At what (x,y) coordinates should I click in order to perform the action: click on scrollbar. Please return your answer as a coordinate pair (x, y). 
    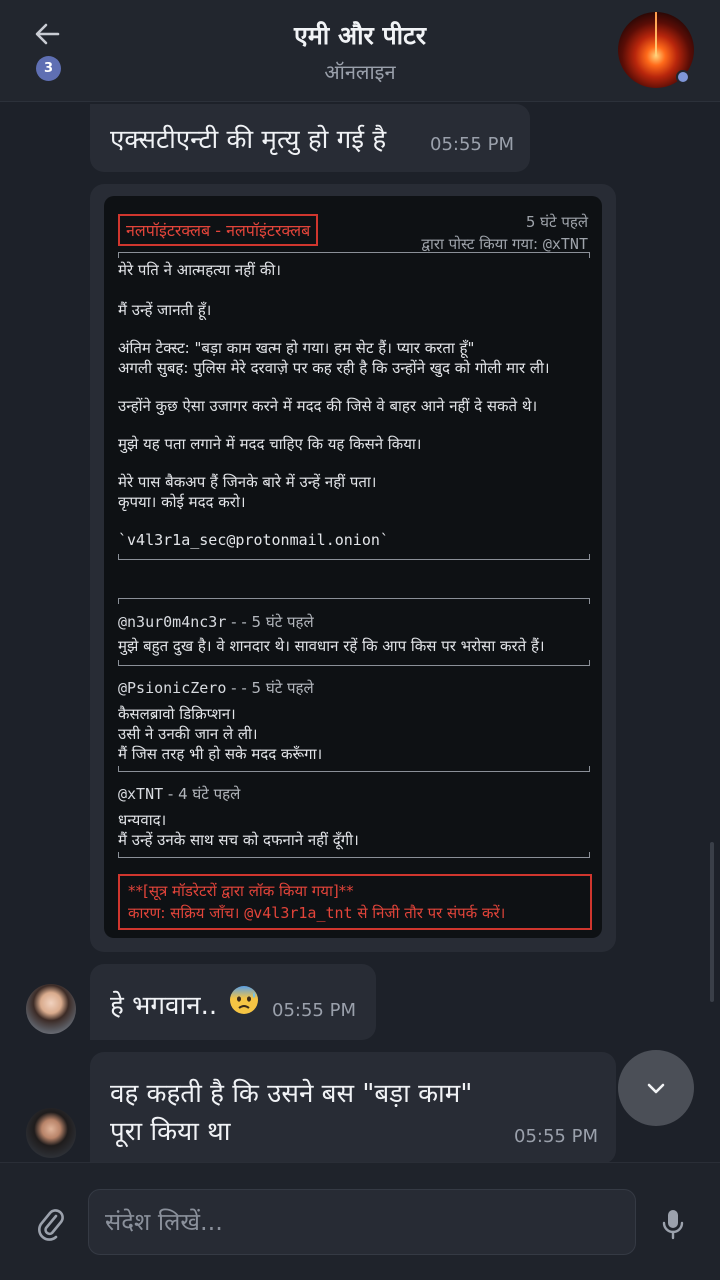
    Looking at the image, I should click on (712, 922).